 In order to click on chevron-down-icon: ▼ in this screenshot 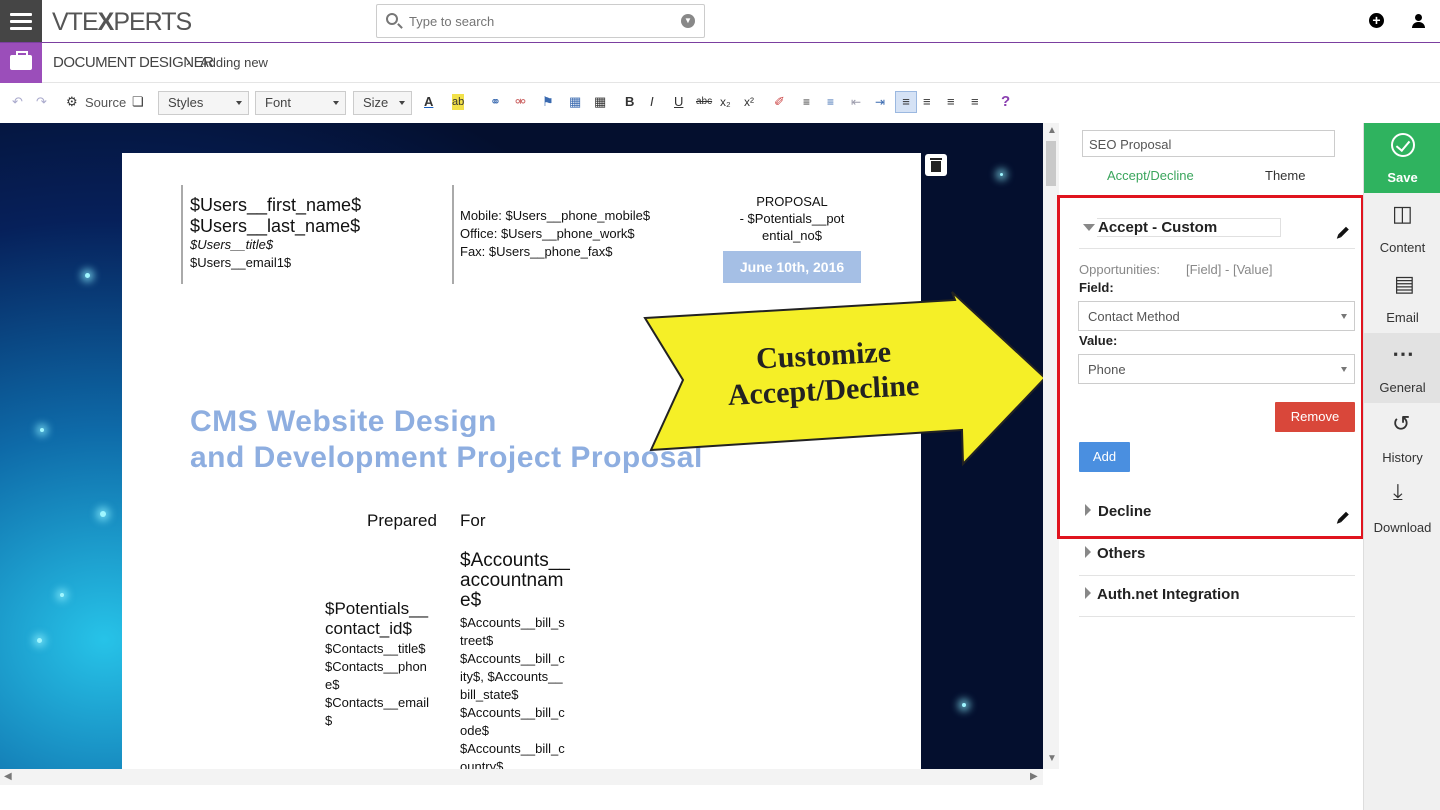, I will do `click(688, 21)`.